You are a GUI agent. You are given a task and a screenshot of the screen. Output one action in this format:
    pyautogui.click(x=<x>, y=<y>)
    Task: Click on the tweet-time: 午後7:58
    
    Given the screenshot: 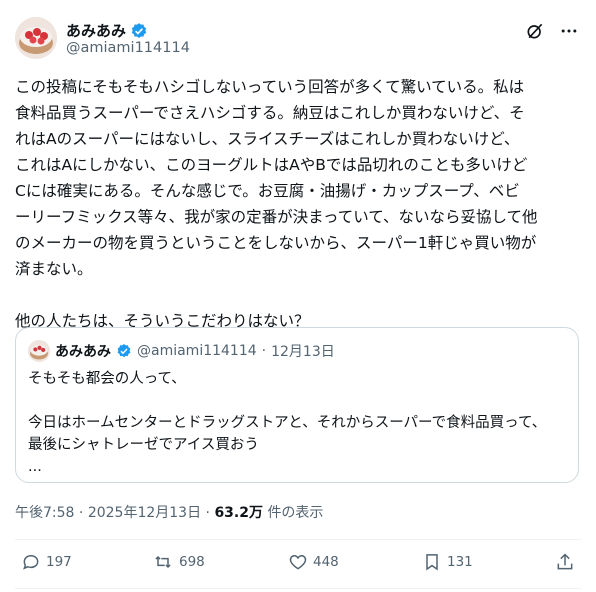 What is the action you would take?
    pyautogui.click(x=44, y=513)
    